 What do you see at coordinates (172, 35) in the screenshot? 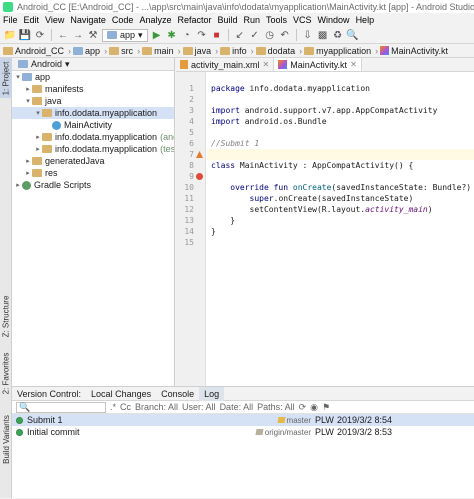
I see `debug-icon: ✱` at bounding box center [172, 35].